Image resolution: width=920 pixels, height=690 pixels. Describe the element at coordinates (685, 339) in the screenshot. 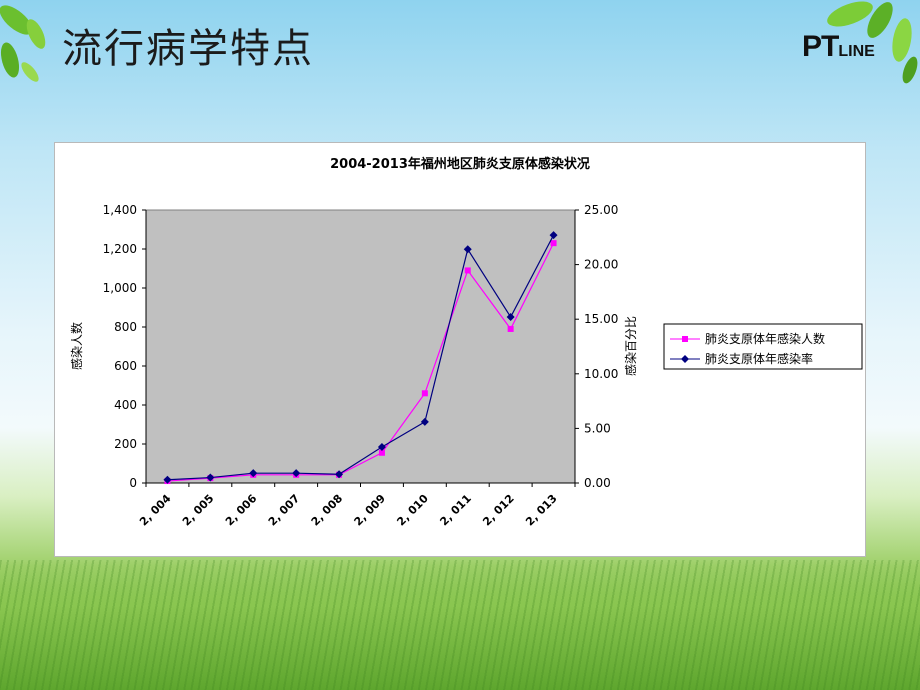

I see `legend-marker-count` at that location.